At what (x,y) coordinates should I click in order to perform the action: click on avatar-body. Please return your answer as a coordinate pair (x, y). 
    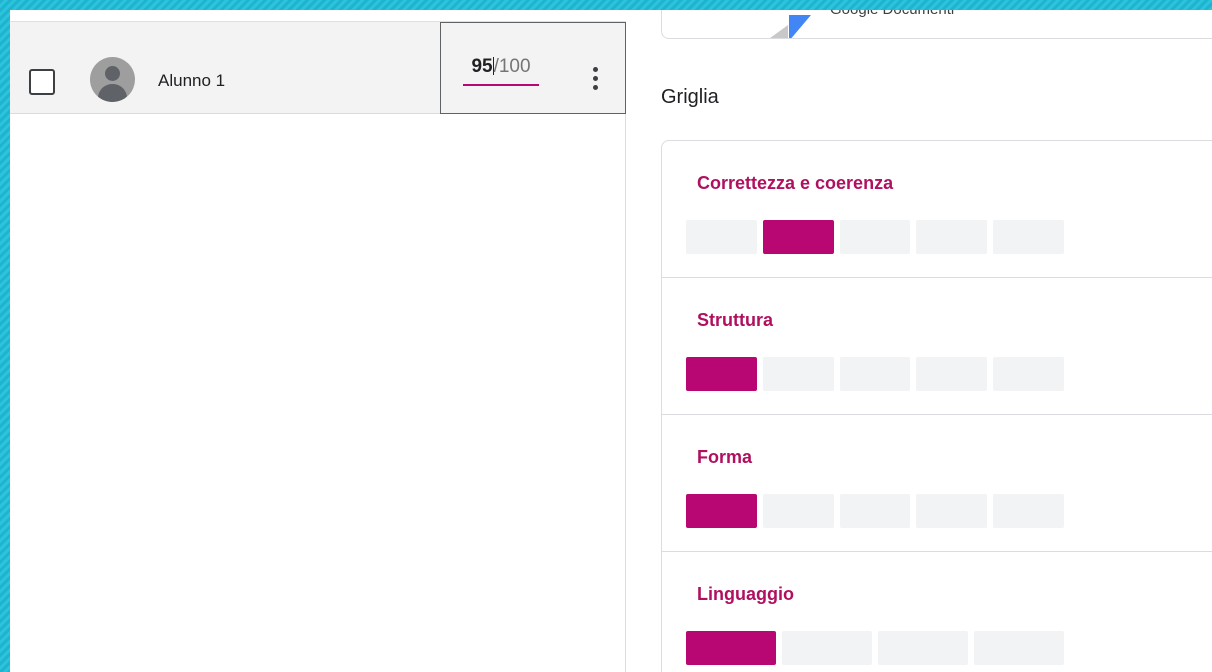
    Looking at the image, I should click on (112, 93).